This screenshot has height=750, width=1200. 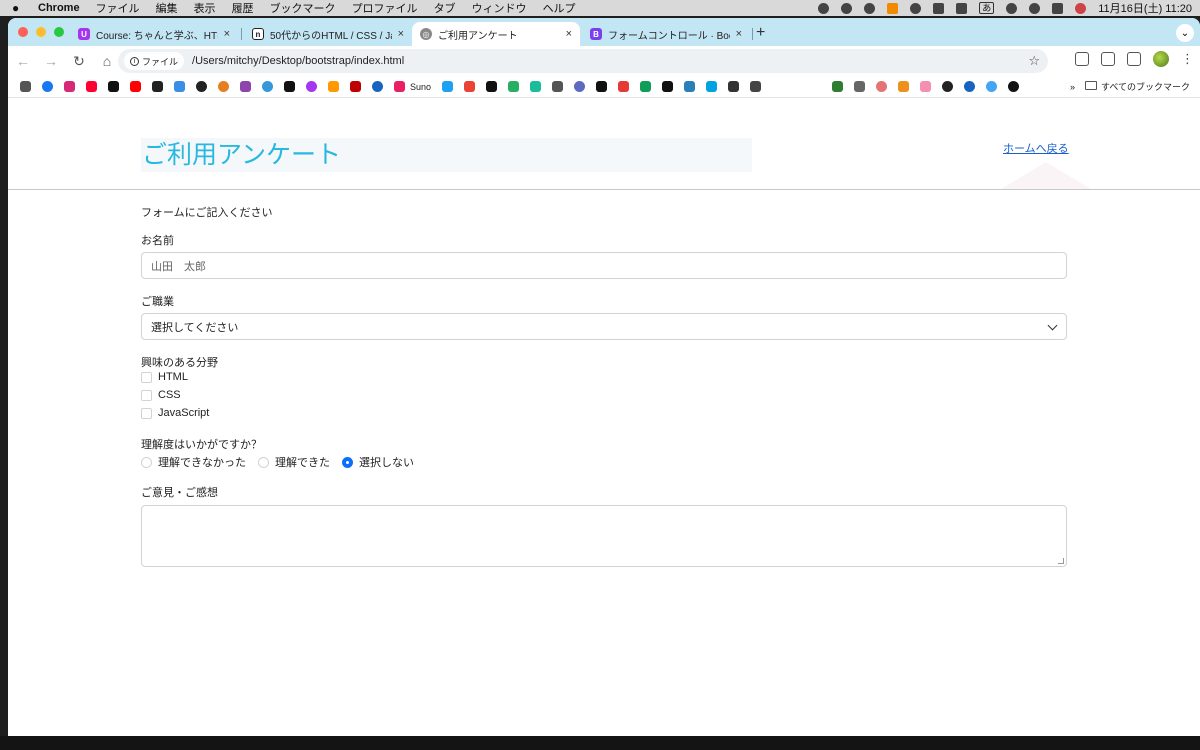 What do you see at coordinates (386, 462) in the screenshot?
I see `radio-label: 選択しない` at bounding box center [386, 462].